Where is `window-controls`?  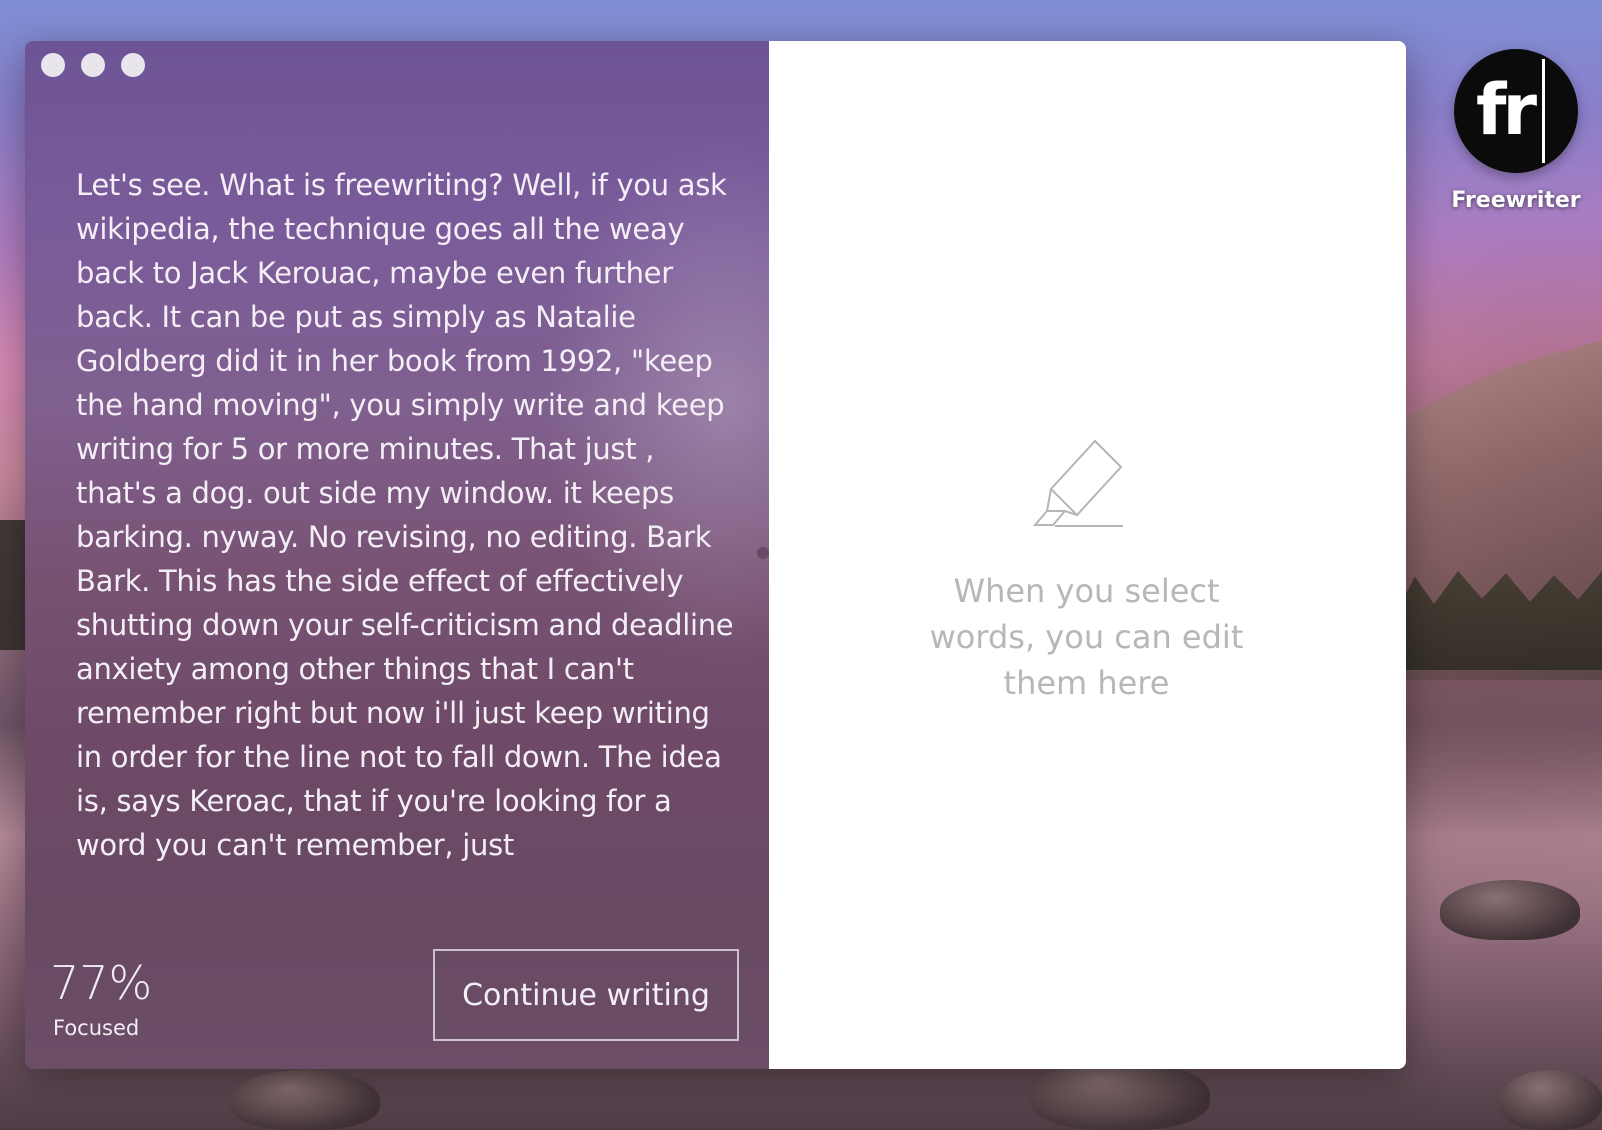
window-controls is located at coordinates (93, 65).